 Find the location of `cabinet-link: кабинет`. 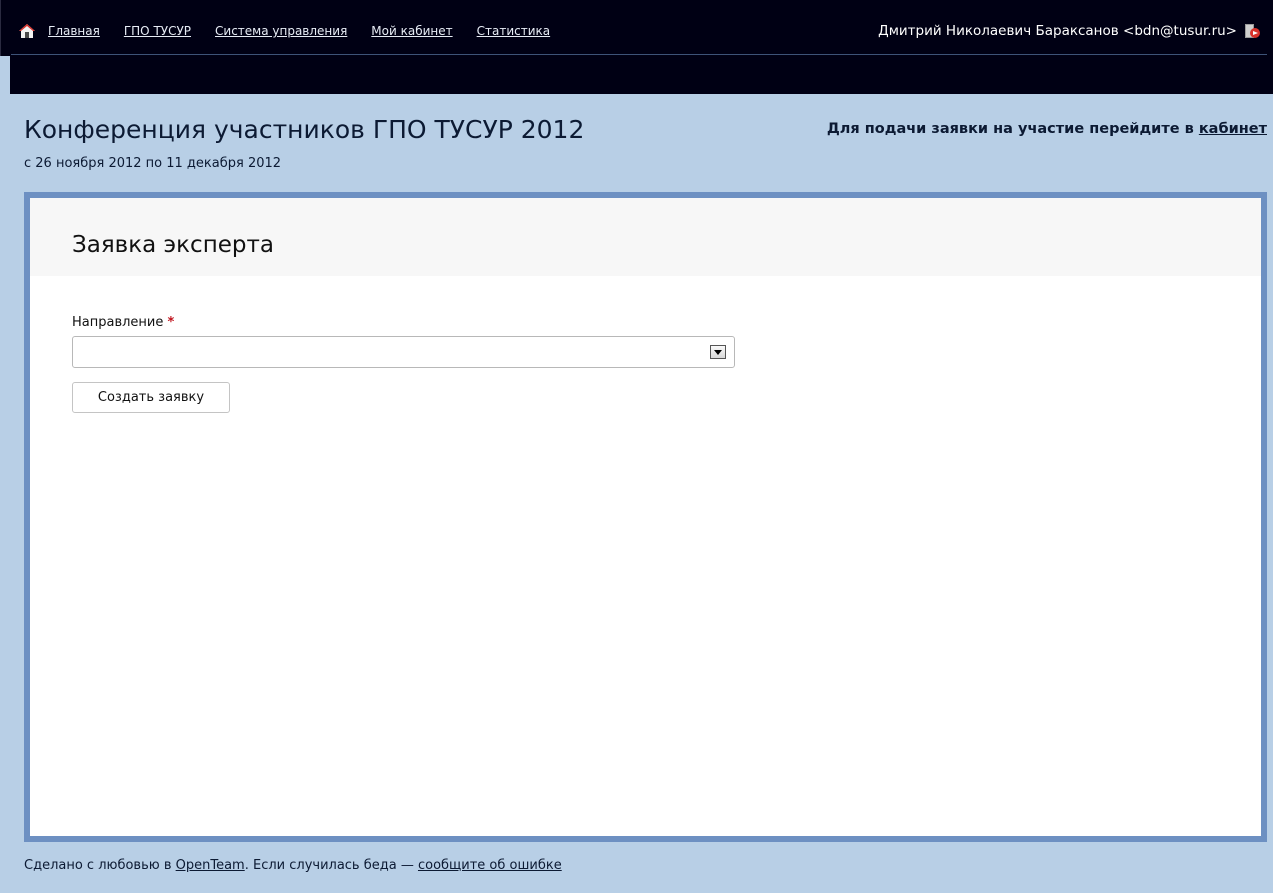

cabinet-link: кабинет is located at coordinates (1233, 129).